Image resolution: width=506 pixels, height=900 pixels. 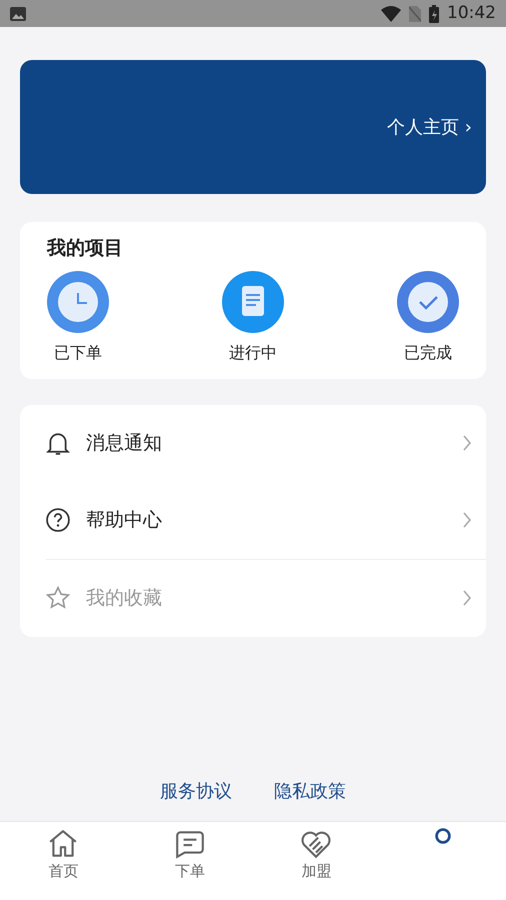 I want to click on footer-link: 服务协议, so click(x=196, y=791).